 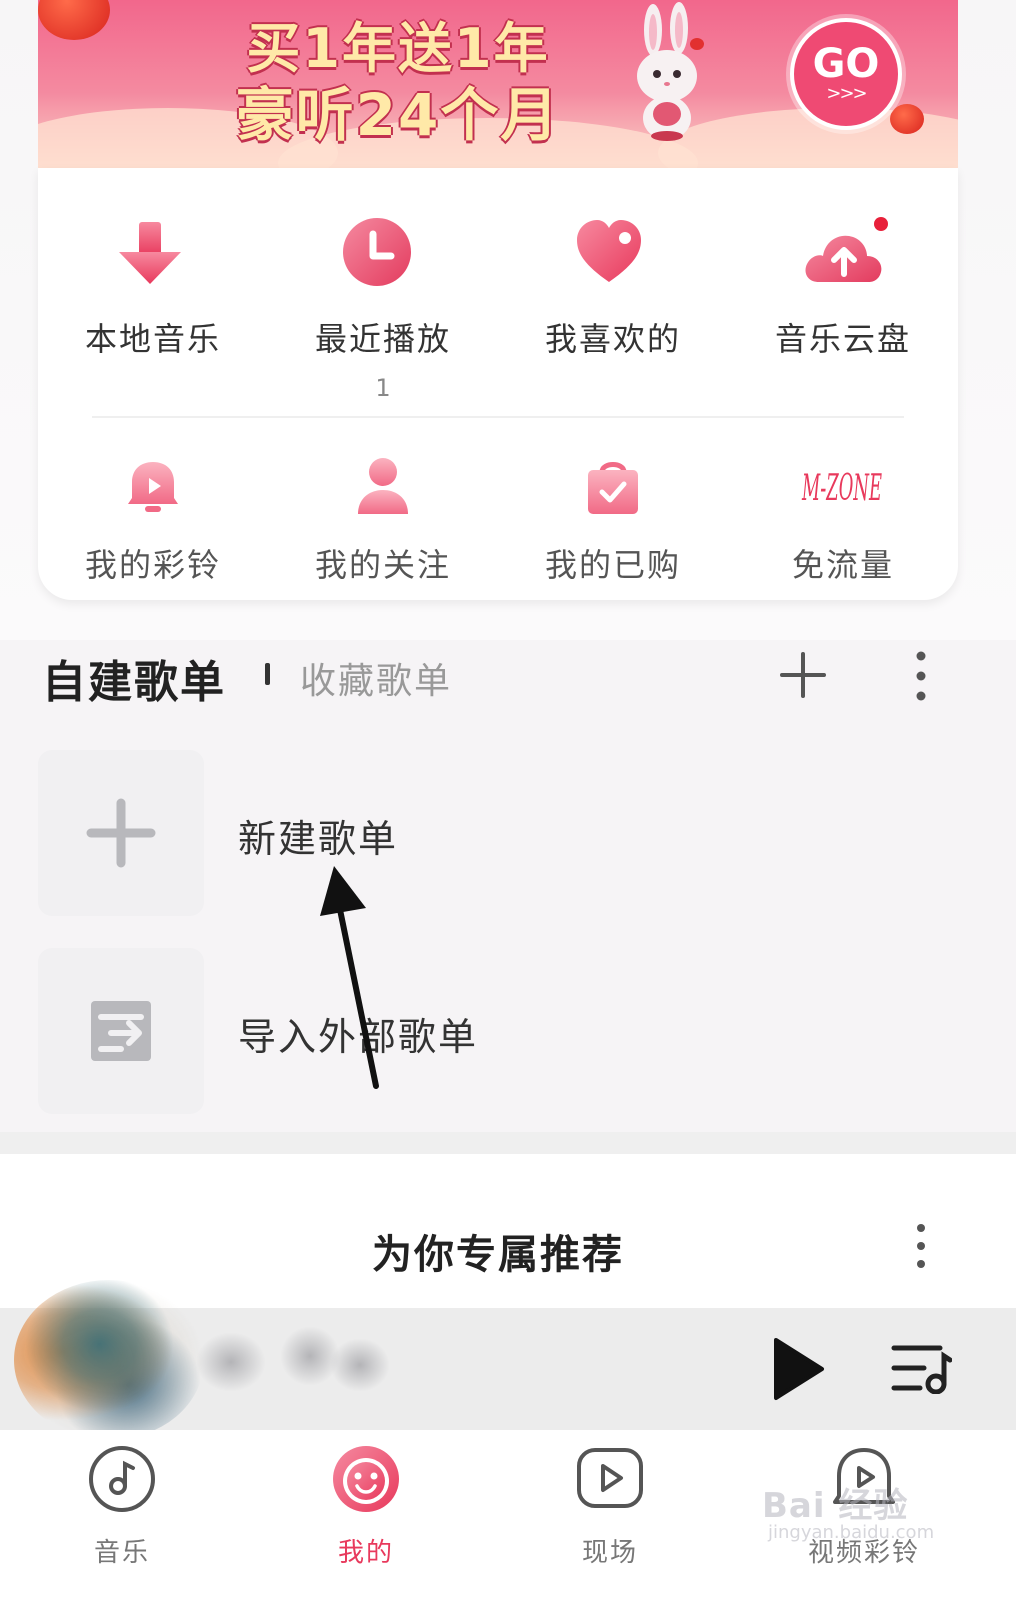 I want to click on more-options-icon, so click(x=921, y=676).